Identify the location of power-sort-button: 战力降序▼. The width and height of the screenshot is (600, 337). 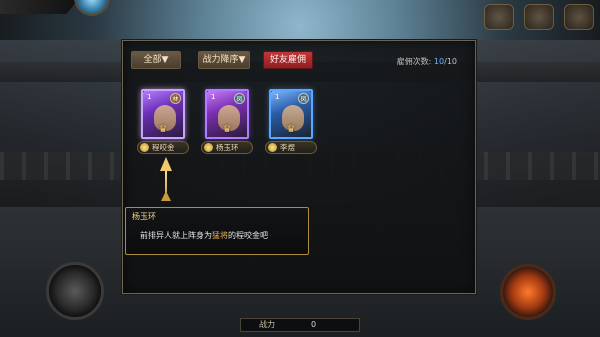
(224, 60).